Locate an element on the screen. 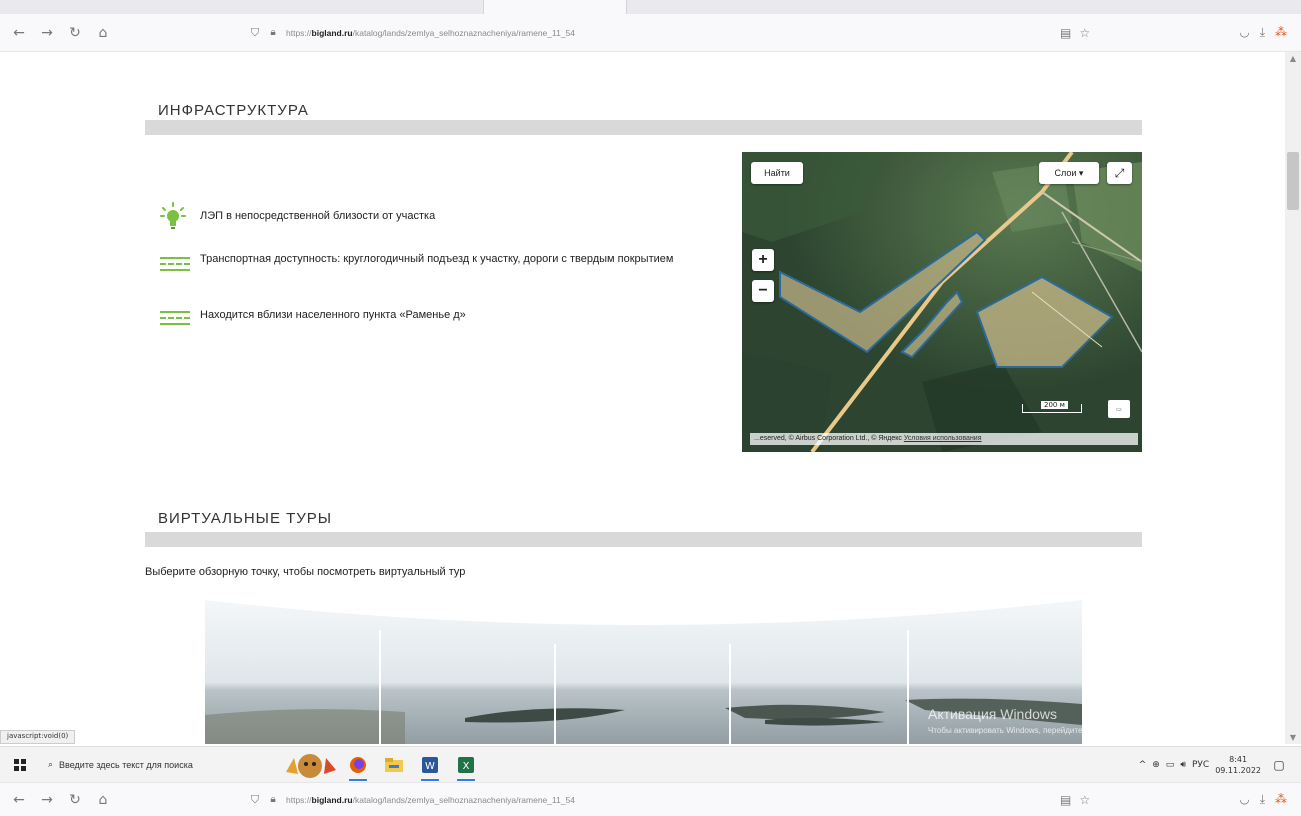  search-icon: ⌕ is located at coordinates (51, 764).